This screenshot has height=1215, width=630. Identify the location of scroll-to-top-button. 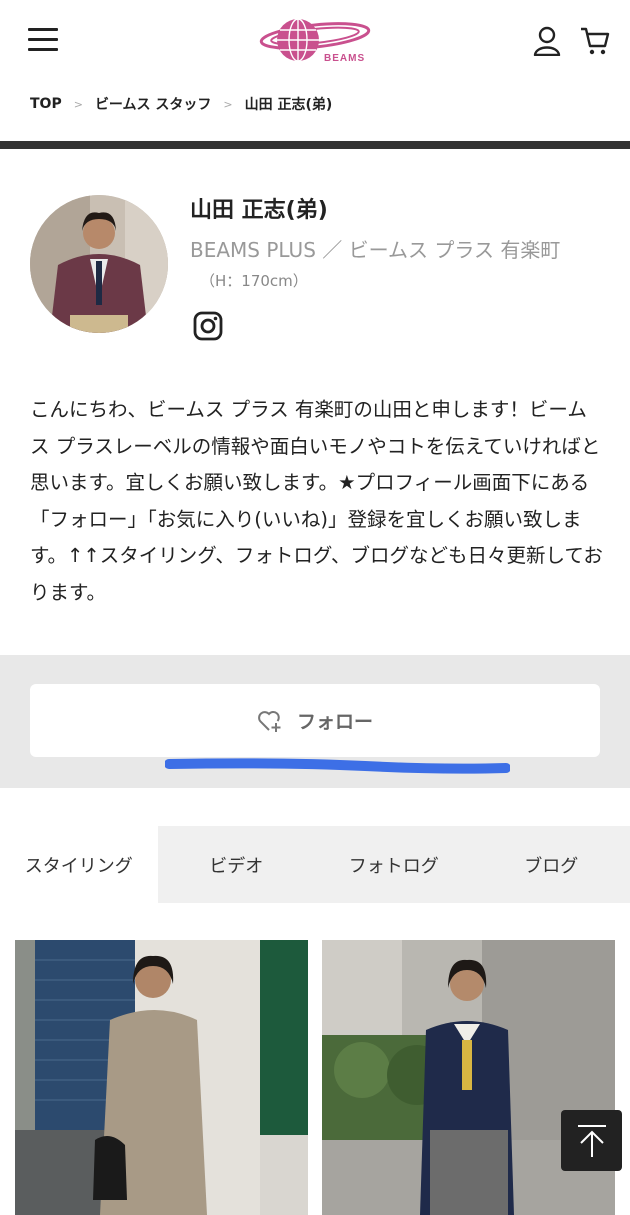
(591, 1140).